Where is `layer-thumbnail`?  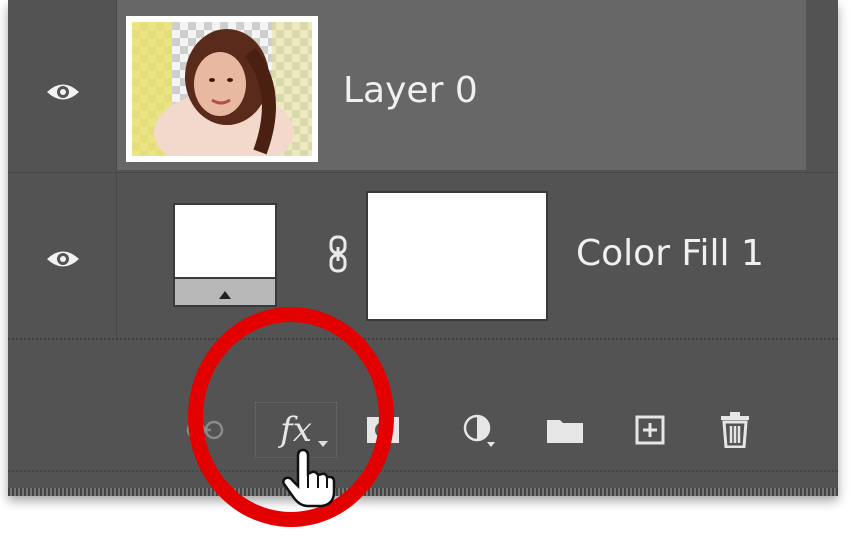 layer-thumbnail is located at coordinates (222, 89).